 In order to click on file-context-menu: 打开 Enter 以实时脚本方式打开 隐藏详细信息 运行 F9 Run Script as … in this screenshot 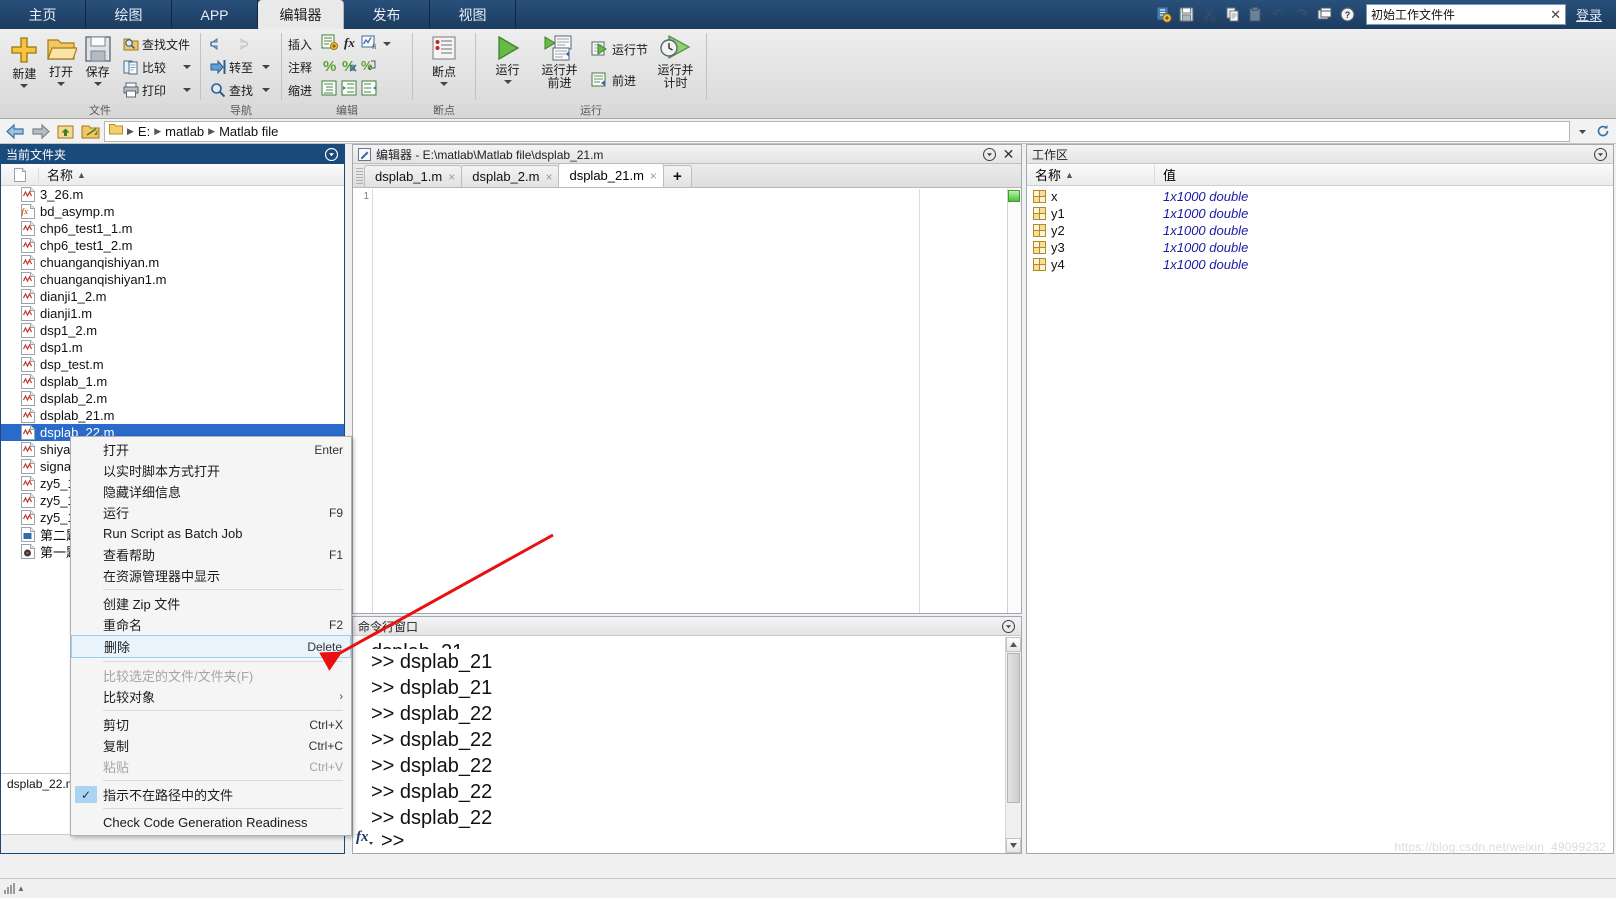, I will do `click(211, 636)`.